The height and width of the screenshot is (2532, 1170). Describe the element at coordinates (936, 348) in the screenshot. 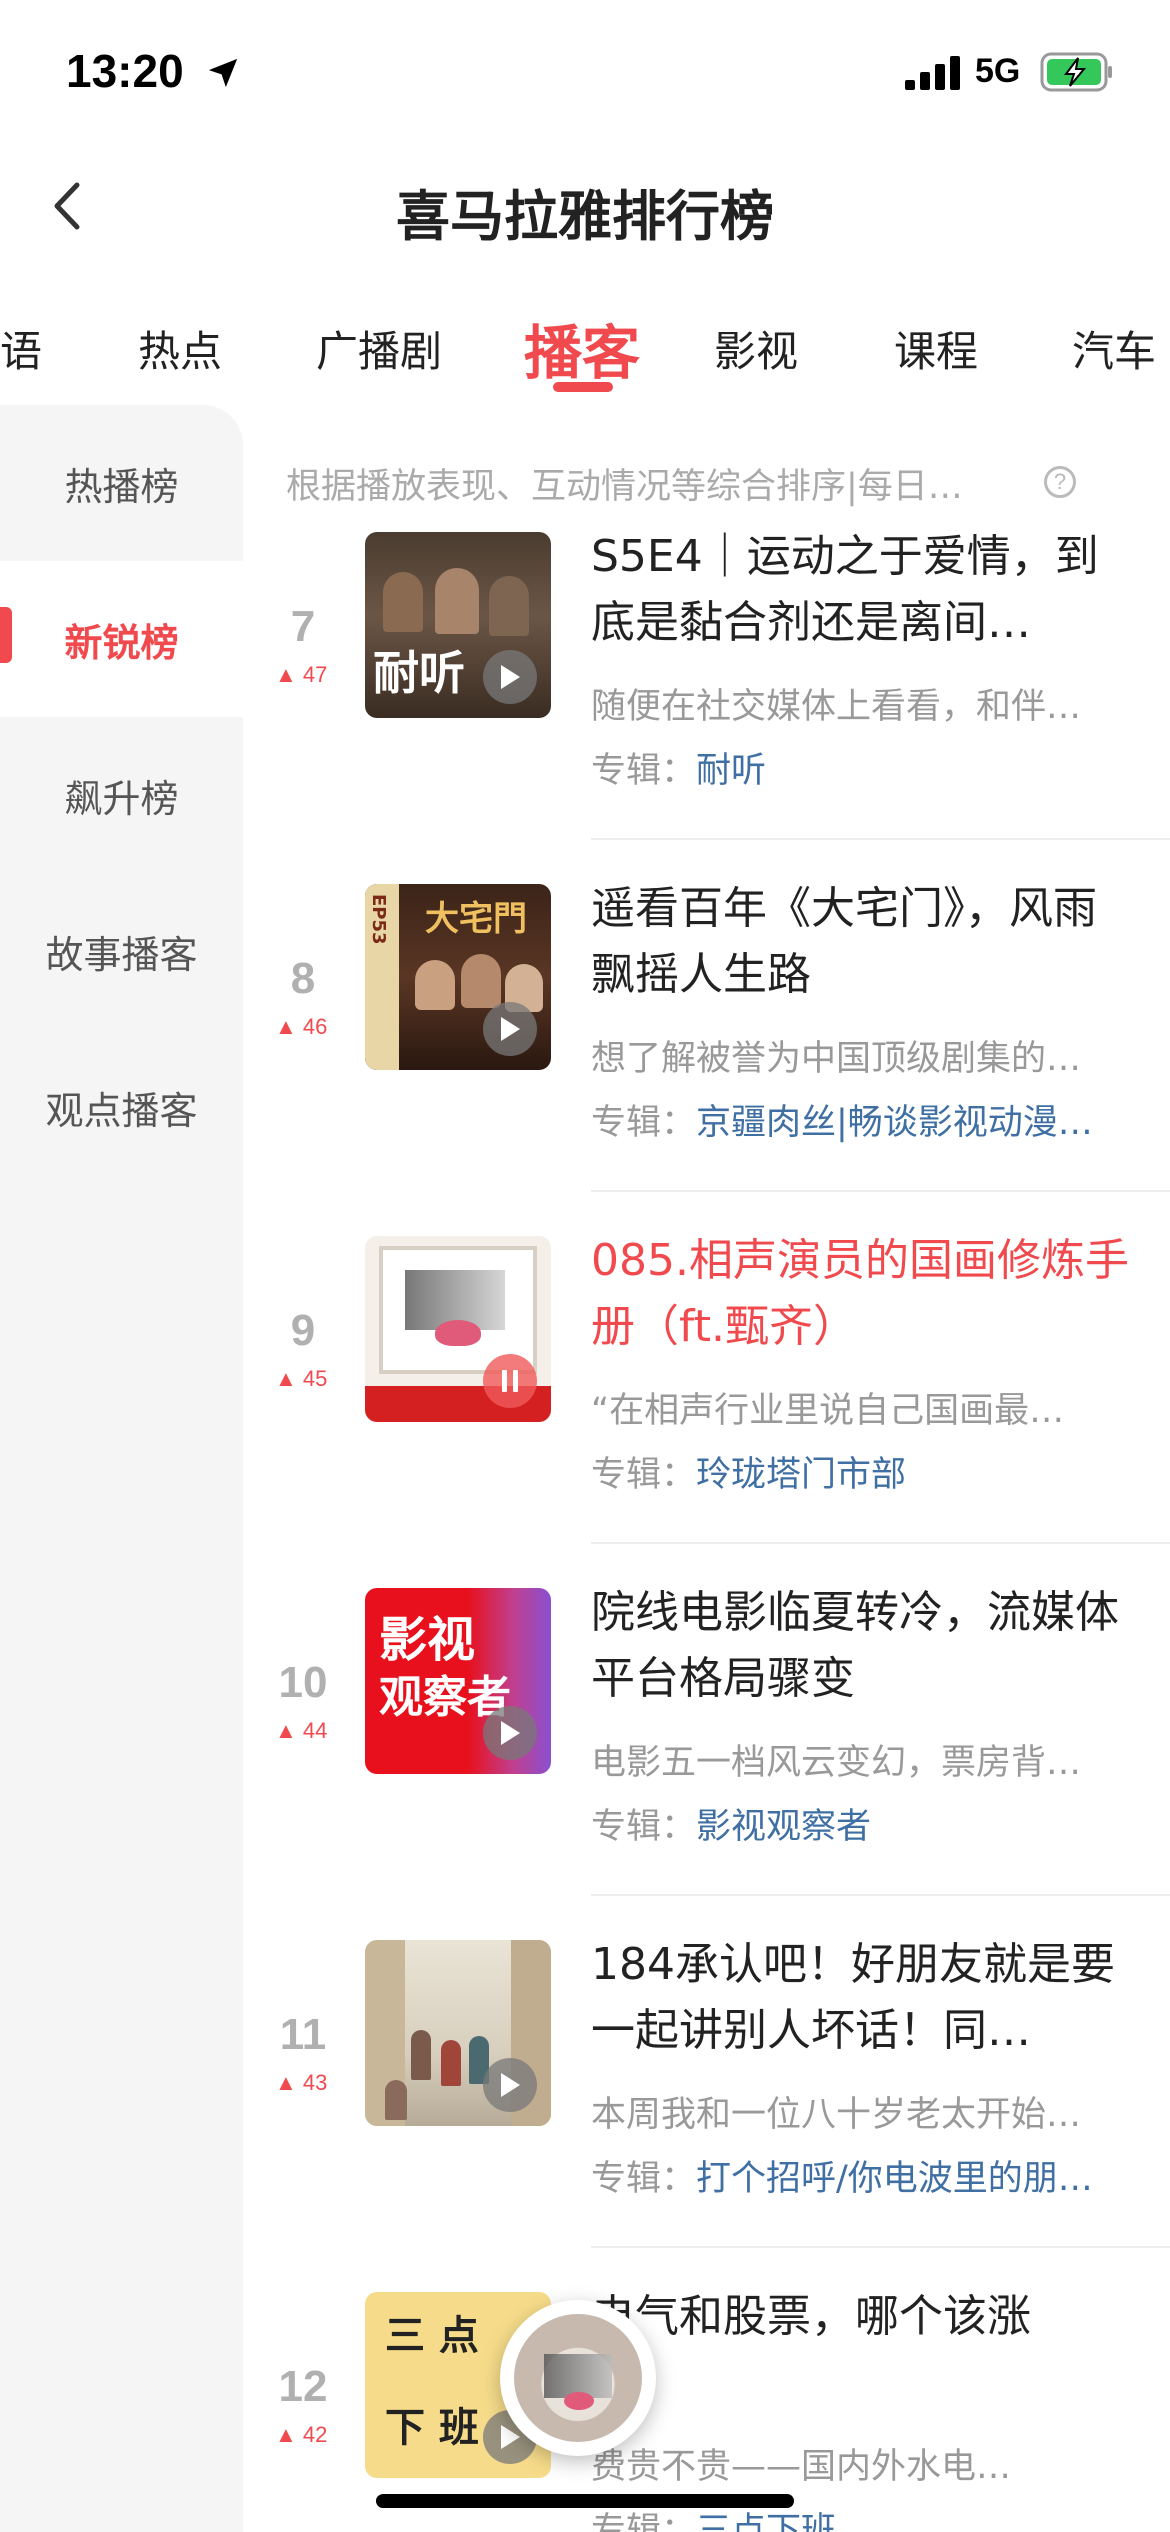

I see `tab-courses: 课程` at that location.